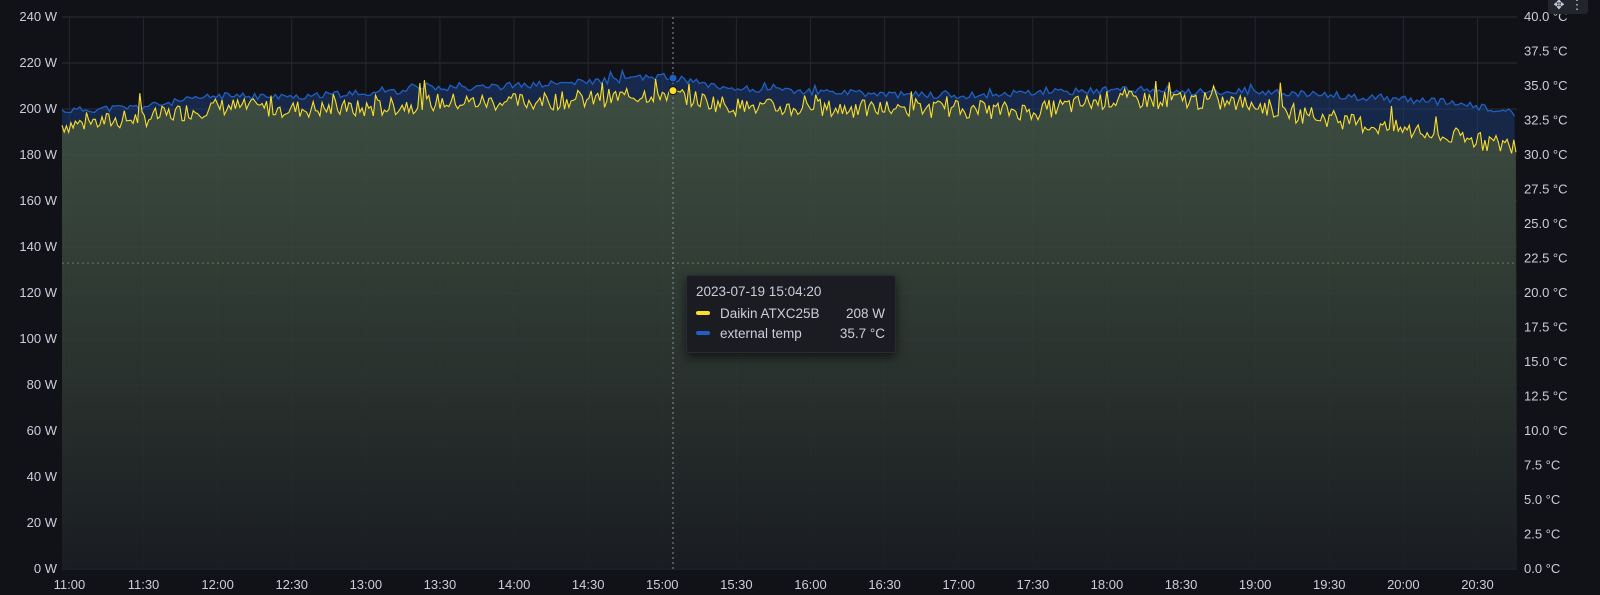 Image resolution: width=1600 pixels, height=595 pixels. Describe the element at coordinates (1107, 584) in the screenshot. I see `x-tick-label: 18:00` at that location.